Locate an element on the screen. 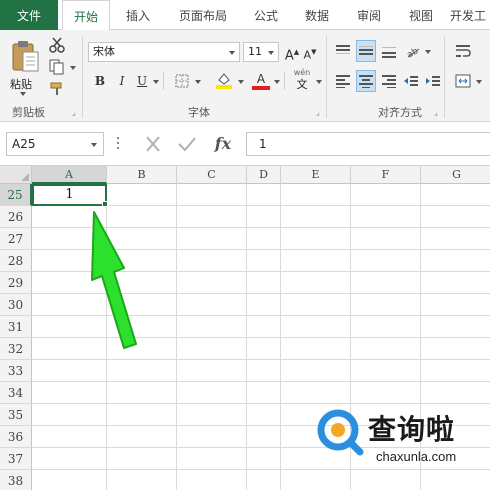 The image size is (490, 490). tab-review: 审阅 is located at coordinates (369, 15).